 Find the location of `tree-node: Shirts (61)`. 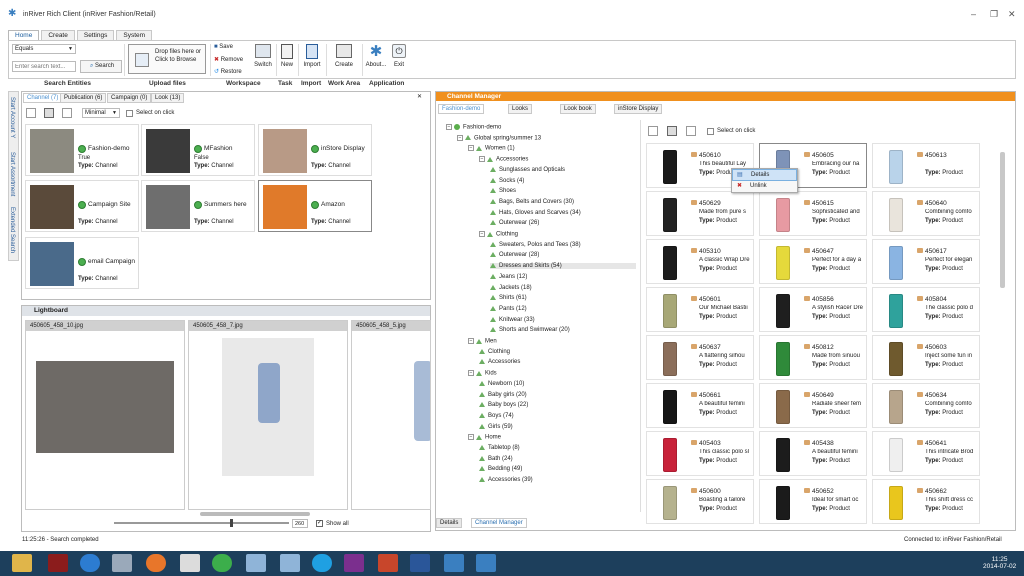

tree-node: Shirts (61) is located at coordinates (508, 298).